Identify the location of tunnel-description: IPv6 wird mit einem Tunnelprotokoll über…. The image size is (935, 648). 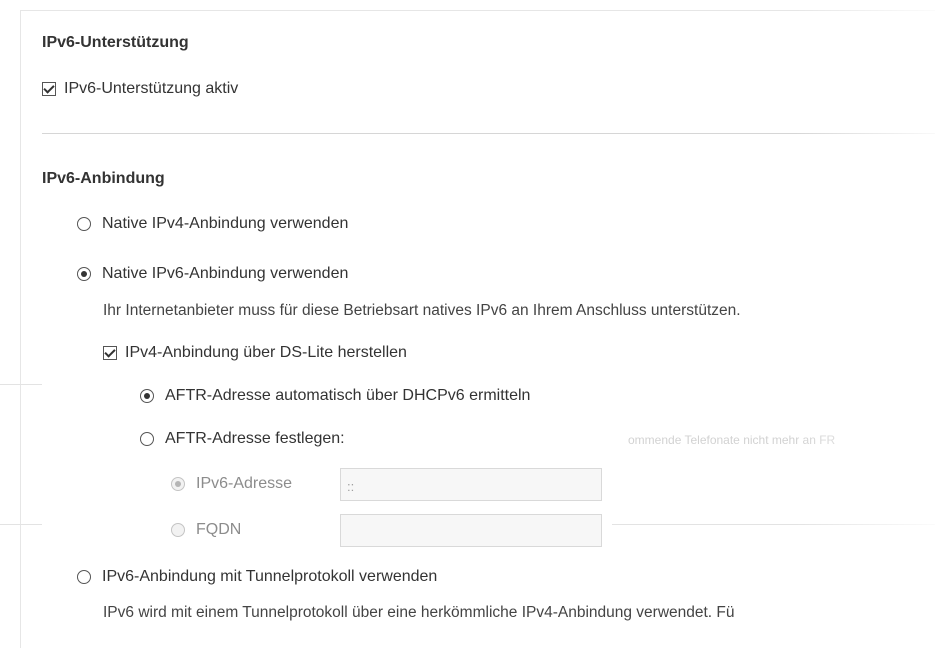
(419, 612).